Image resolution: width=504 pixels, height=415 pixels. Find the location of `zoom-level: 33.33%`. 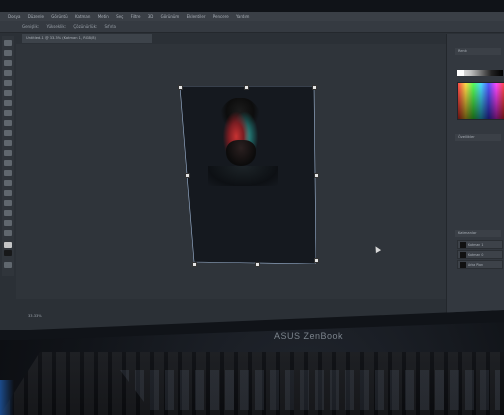

zoom-level: 33.33% is located at coordinates (35, 316).